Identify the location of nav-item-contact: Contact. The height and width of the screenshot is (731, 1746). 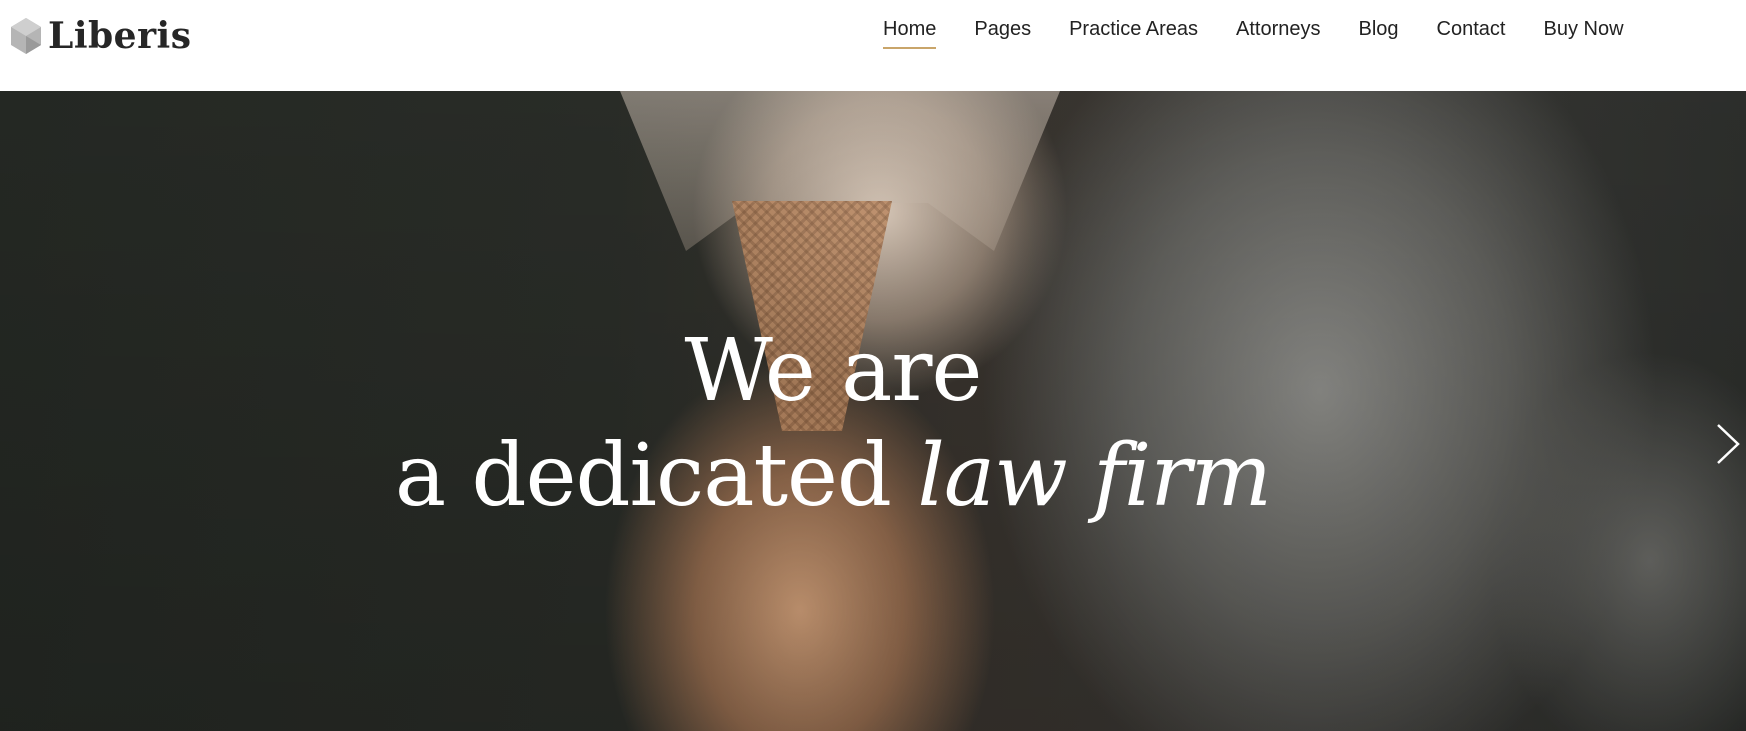
(1471, 33).